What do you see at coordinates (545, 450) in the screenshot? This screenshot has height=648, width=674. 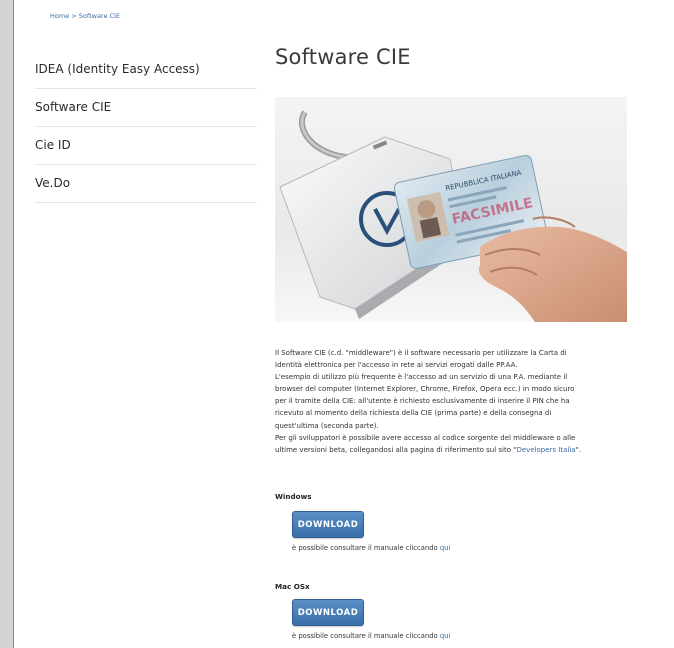 I see `developers-italia-link: Developers Italia` at bounding box center [545, 450].